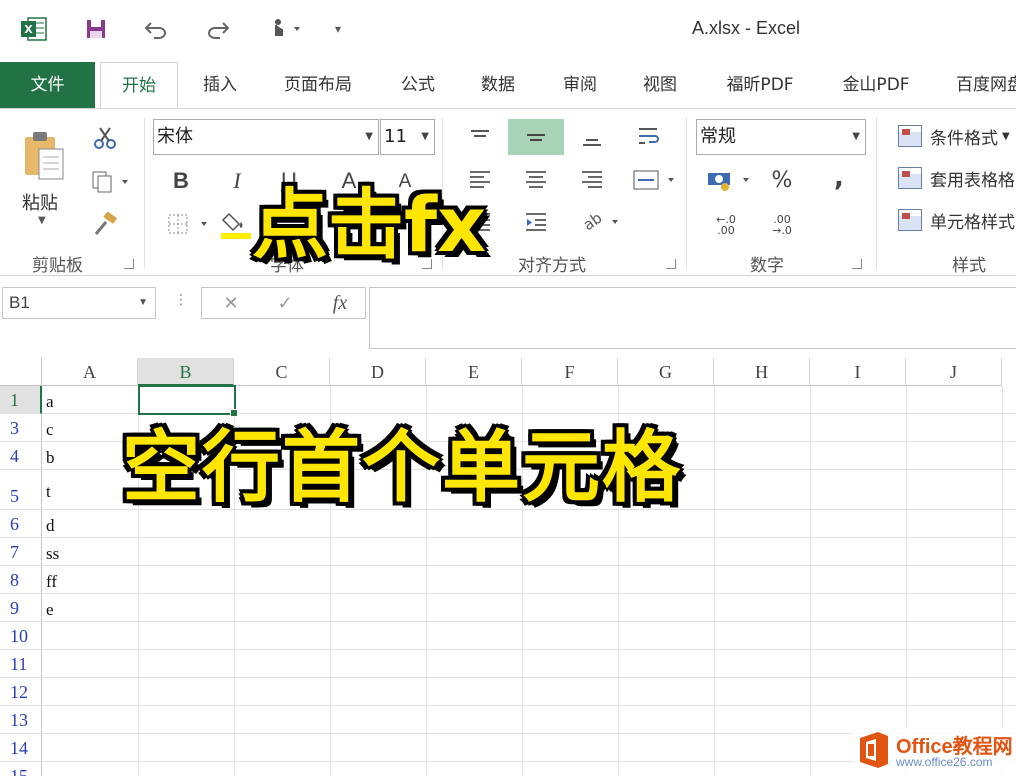 This screenshot has height=776, width=1016. Describe the element at coordinates (21, 400) in the screenshot. I see `row-header: 1` at that location.